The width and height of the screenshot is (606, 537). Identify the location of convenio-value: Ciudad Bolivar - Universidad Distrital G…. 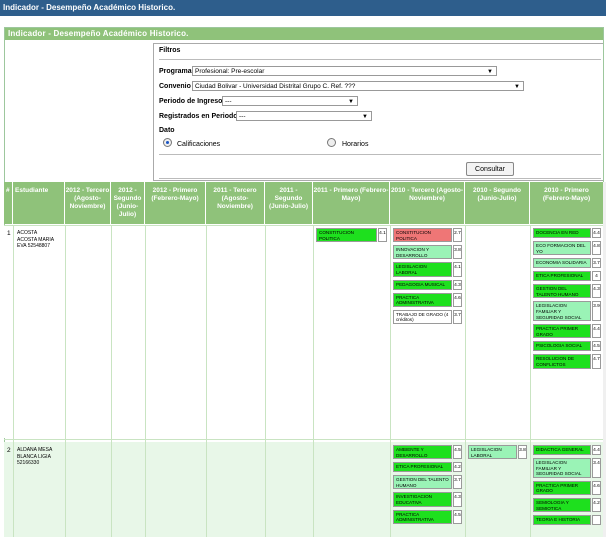
(275, 86).